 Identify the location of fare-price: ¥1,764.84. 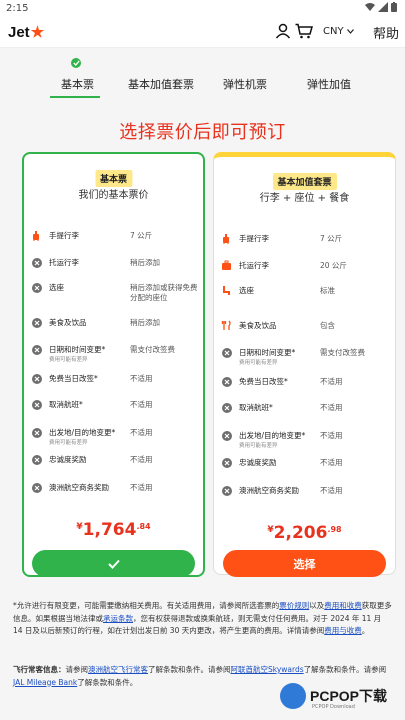
(113, 530).